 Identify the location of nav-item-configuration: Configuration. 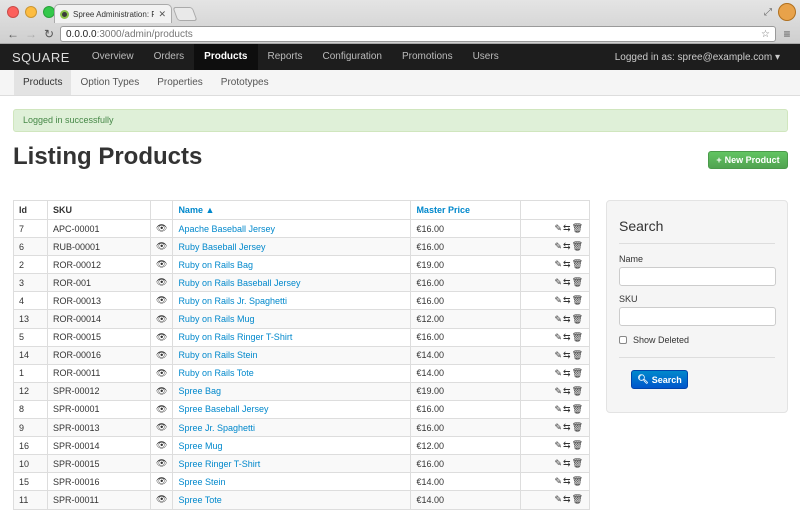
(352, 57).